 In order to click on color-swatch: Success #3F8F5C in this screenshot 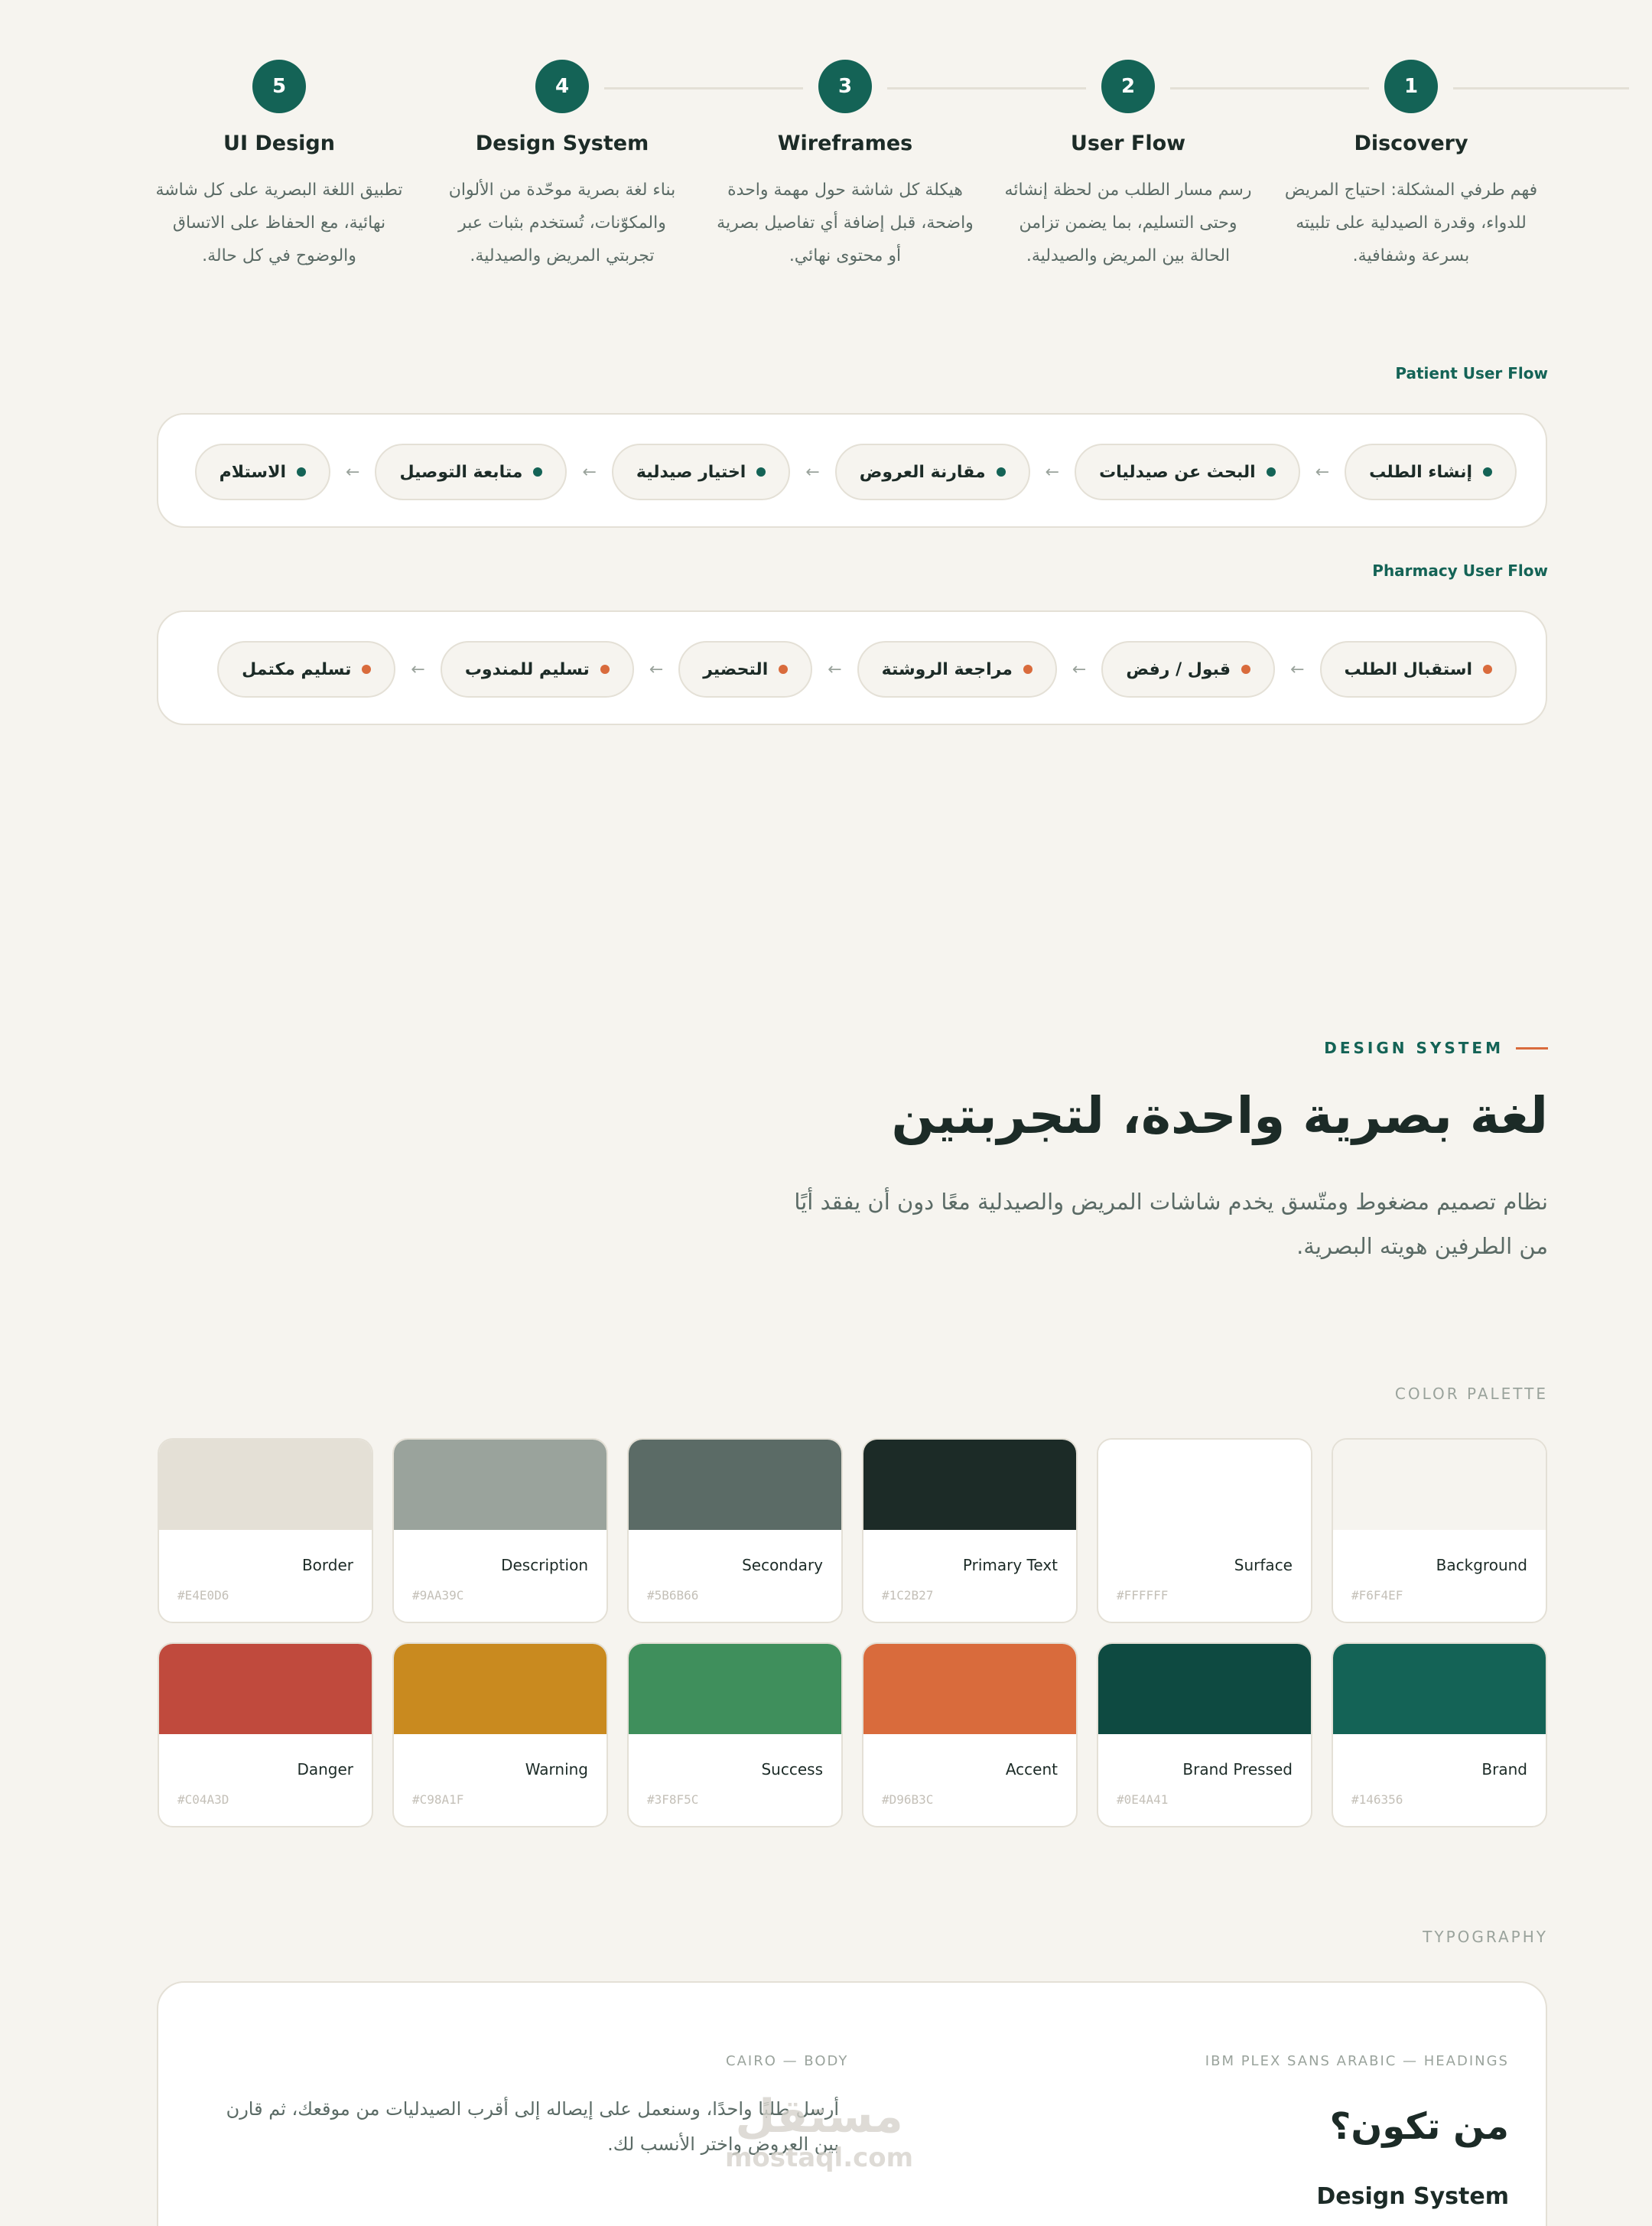, I will do `click(735, 1734)`.